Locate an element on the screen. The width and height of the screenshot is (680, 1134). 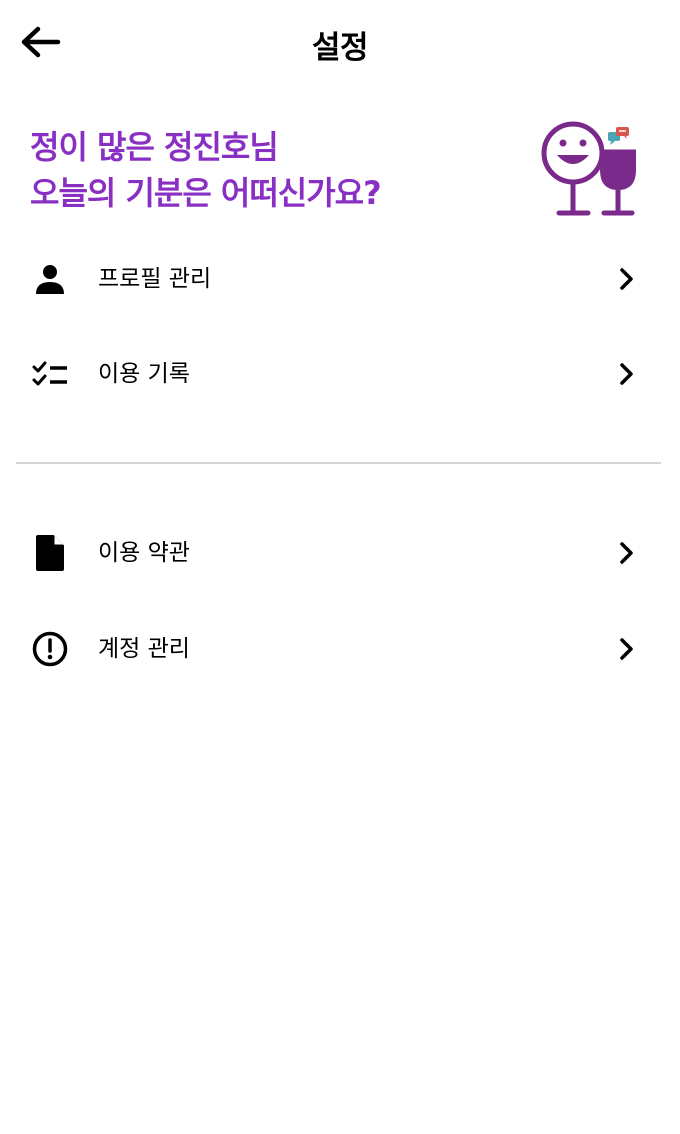
wine-mascot-illustration is located at coordinates (588, 168).